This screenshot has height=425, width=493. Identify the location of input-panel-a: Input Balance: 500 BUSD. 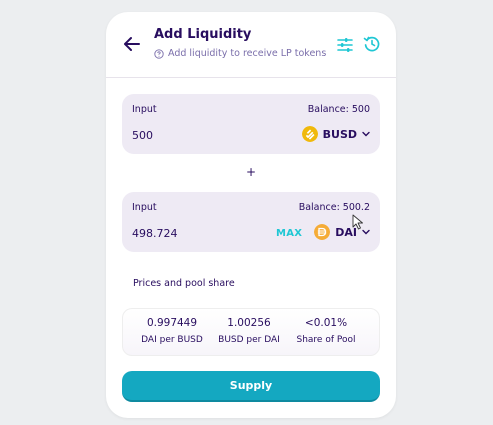
(251, 124).